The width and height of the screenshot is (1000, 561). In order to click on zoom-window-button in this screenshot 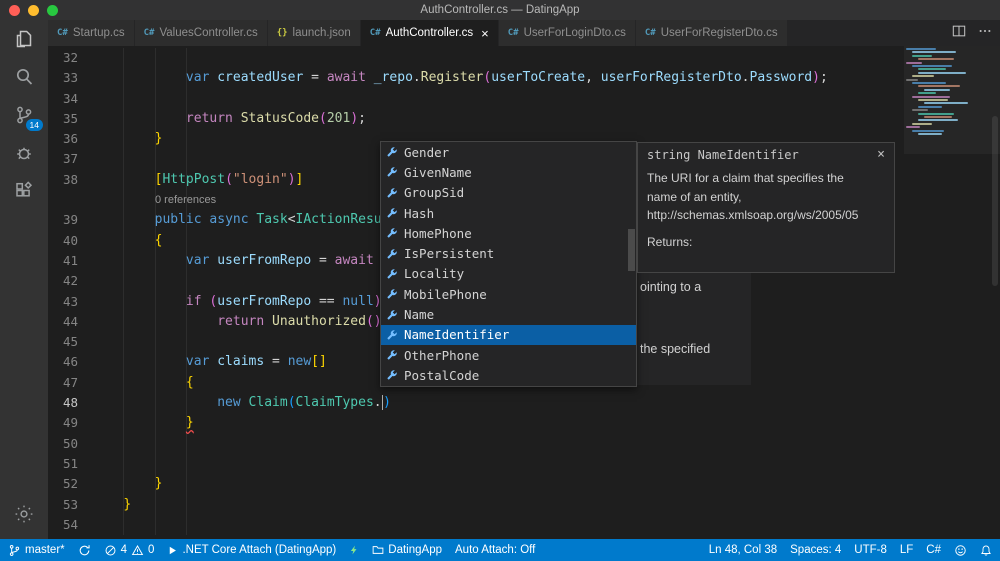, I will do `click(52, 10)`.